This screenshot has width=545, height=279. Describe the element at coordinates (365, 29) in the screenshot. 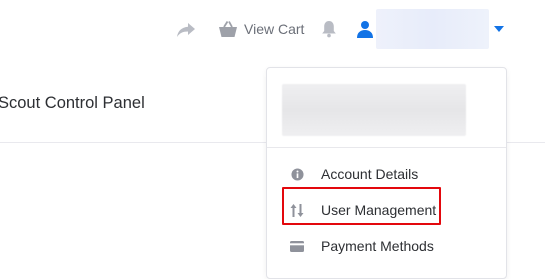

I see `user-icon` at that location.